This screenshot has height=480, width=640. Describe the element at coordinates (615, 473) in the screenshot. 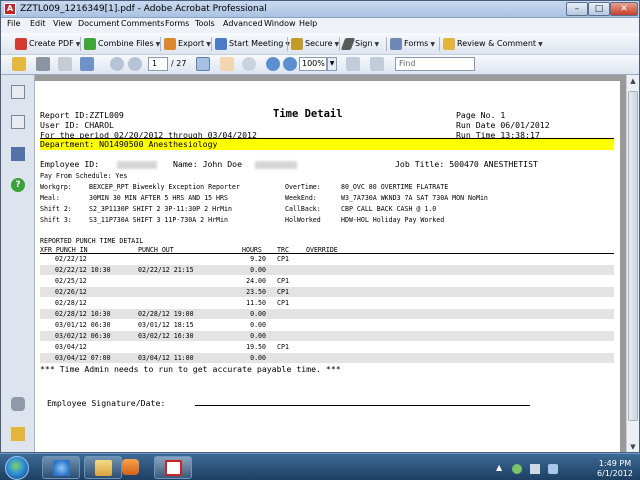

I see `clock-date: 6/1/2012` at that location.